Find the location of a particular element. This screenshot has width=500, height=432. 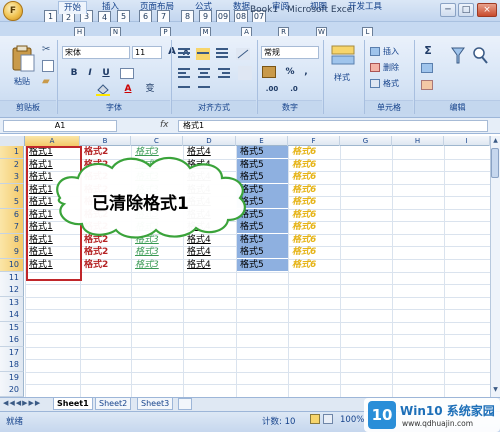

page-layout-view-icon is located at coordinates (328, 419).